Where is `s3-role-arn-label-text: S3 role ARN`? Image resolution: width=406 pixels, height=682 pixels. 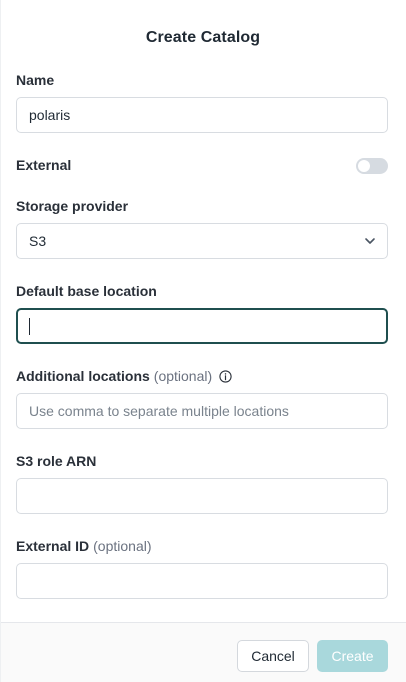 s3-role-arn-label-text: S3 role ARN is located at coordinates (56, 461).